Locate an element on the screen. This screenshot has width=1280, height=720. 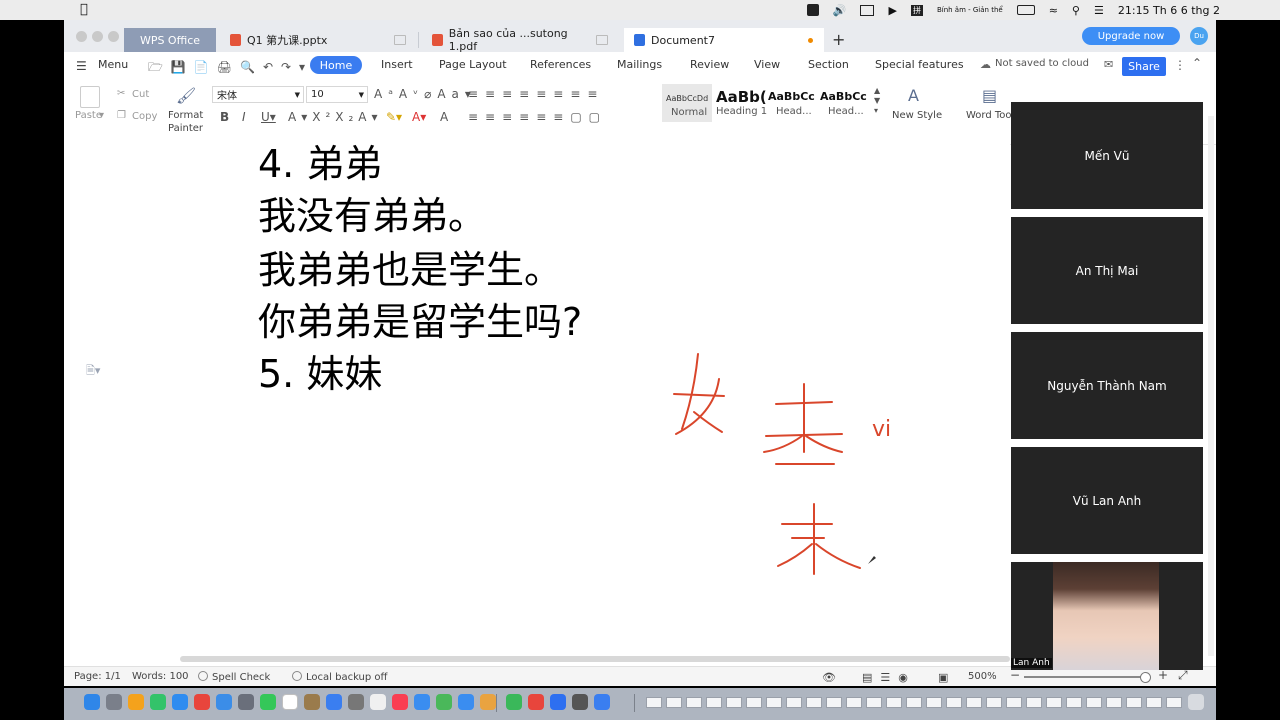
eye-icon: 👁 is located at coordinates (829, 677).